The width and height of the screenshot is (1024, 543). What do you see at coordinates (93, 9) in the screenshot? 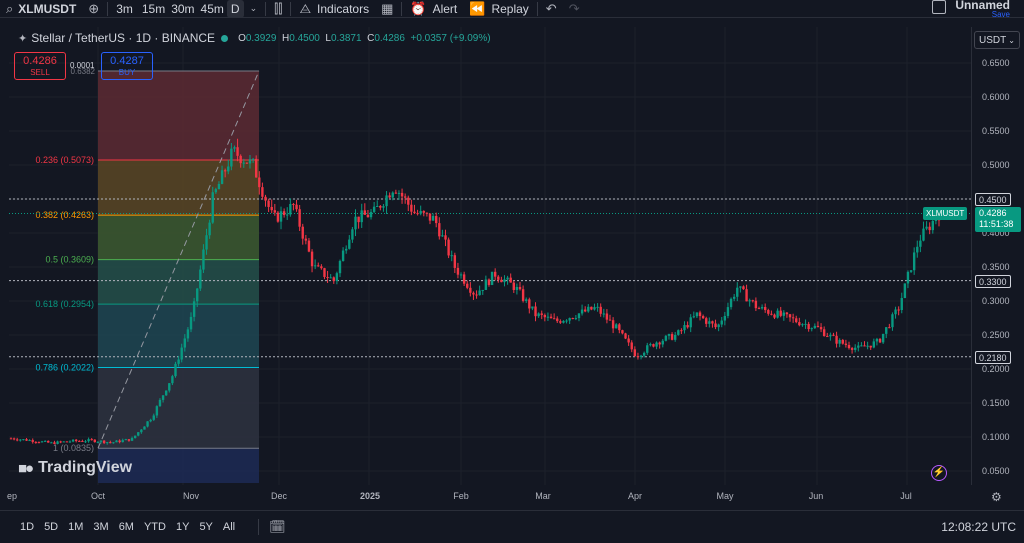
I see `compare-button: ⊕` at bounding box center [93, 9].